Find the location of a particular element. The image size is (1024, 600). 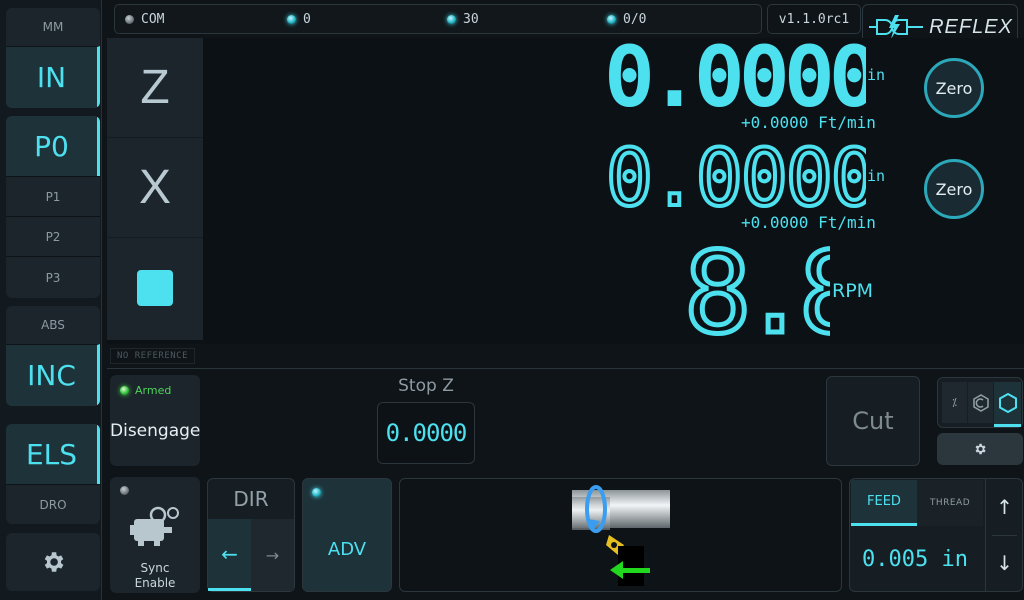

mode-group: ABS INC is located at coordinates (53, 356).